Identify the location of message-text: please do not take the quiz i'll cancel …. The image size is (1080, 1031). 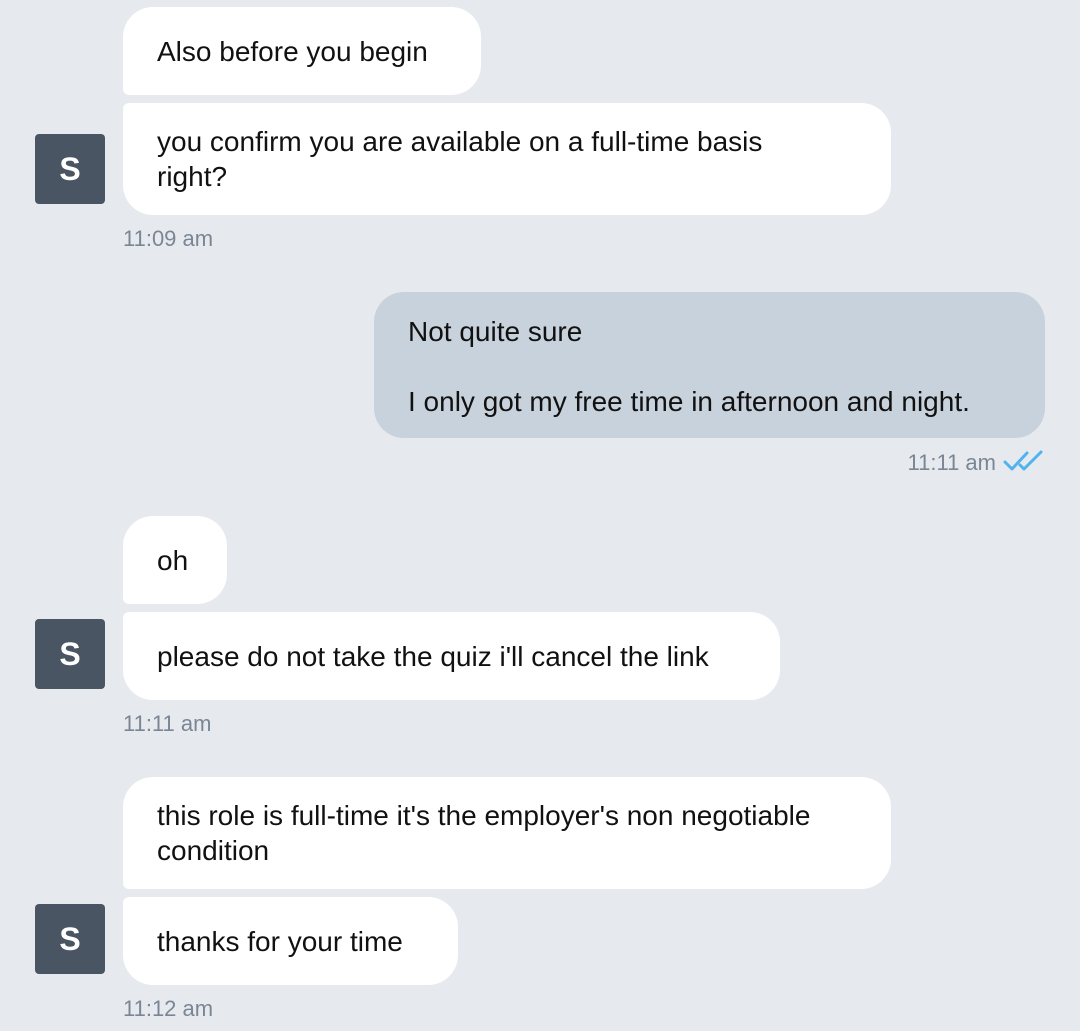
(433, 656).